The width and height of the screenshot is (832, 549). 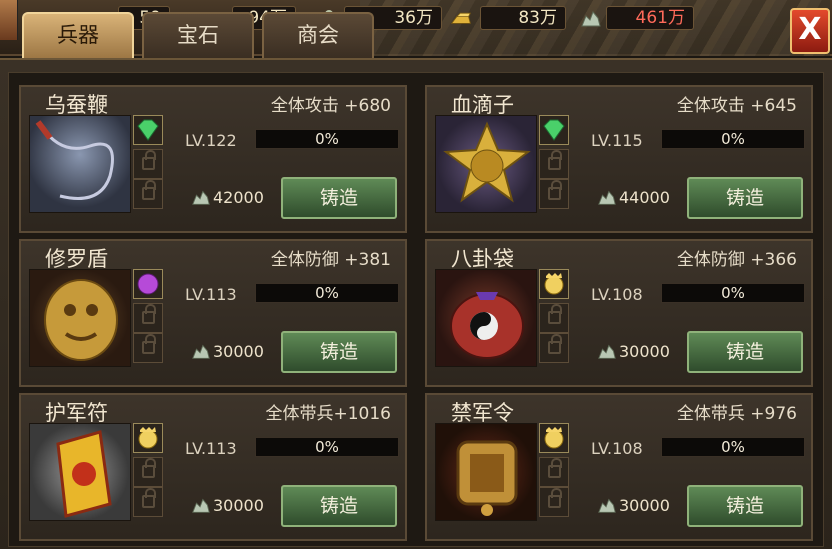 What do you see at coordinates (486, 472) in the screenshot?
I see `imperial-token-image` at bounding box center [486, 472].